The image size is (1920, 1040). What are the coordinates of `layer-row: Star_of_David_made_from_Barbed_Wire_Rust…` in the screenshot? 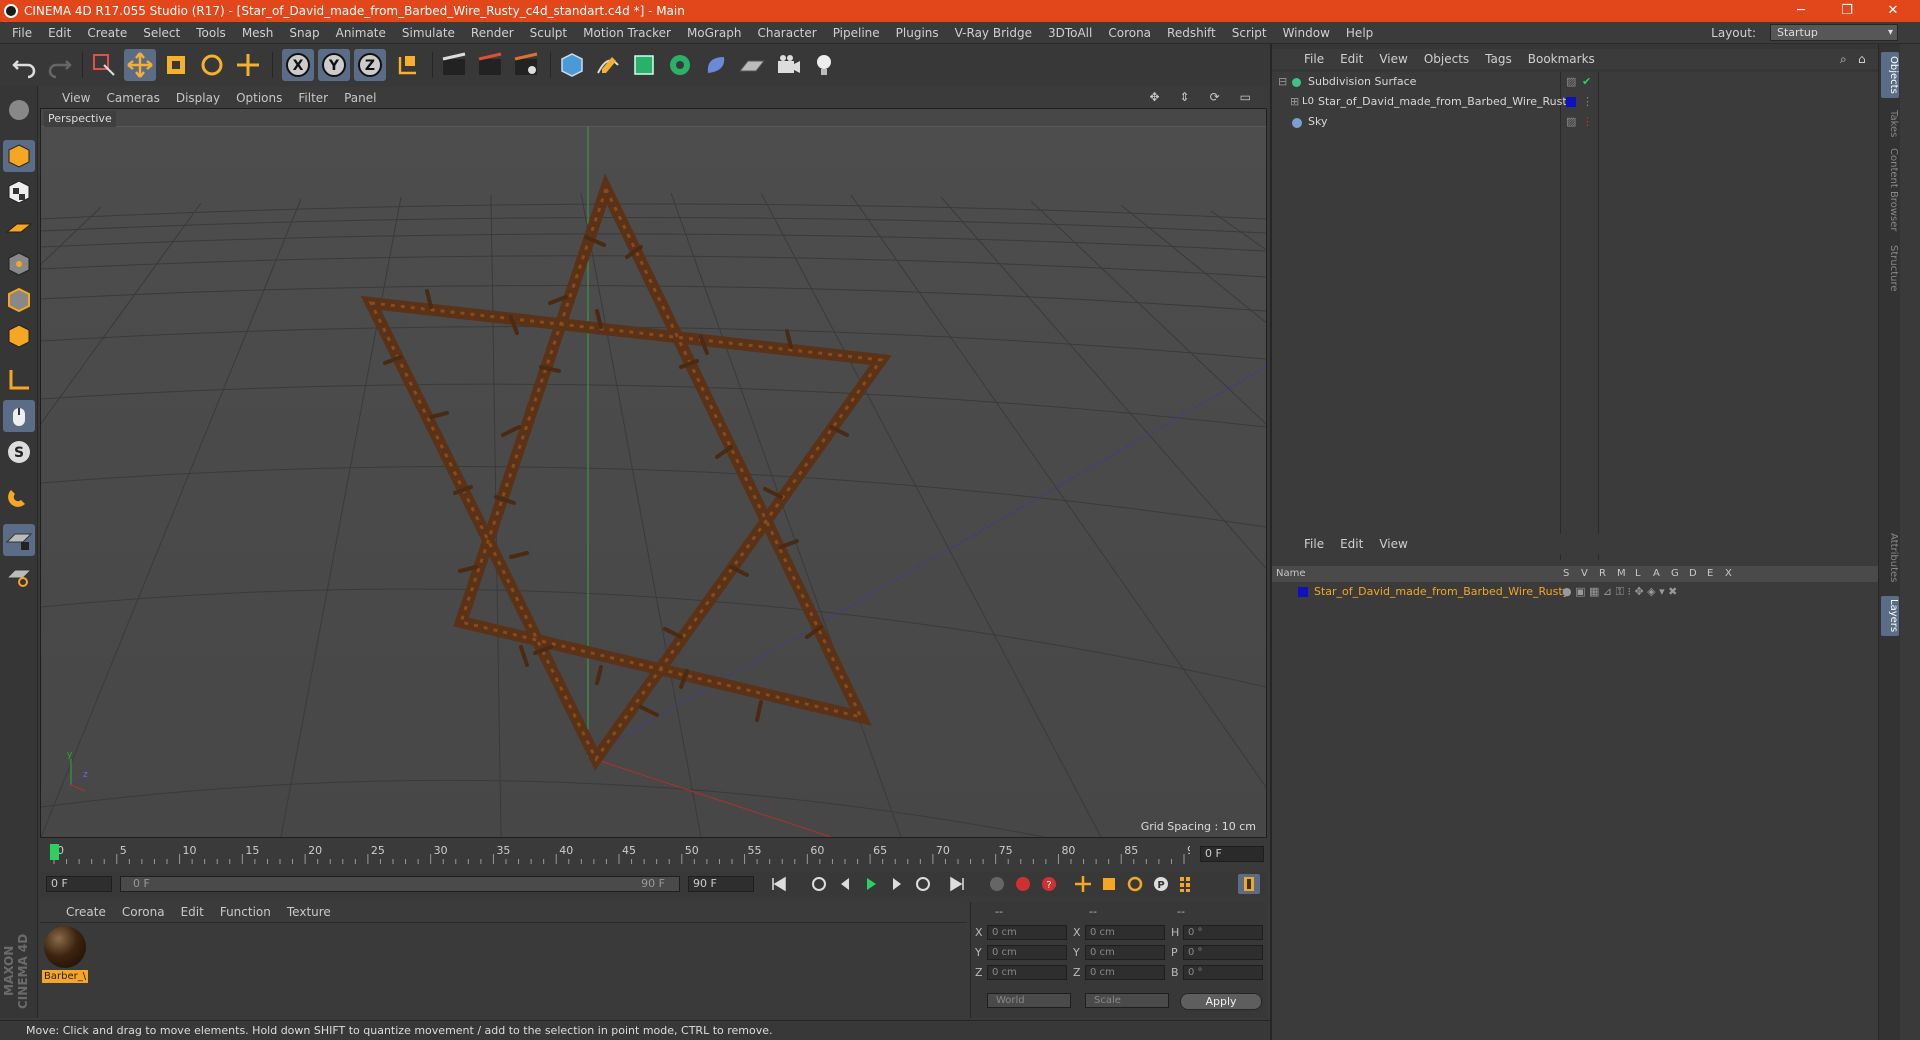 It's located at (1586, 592).